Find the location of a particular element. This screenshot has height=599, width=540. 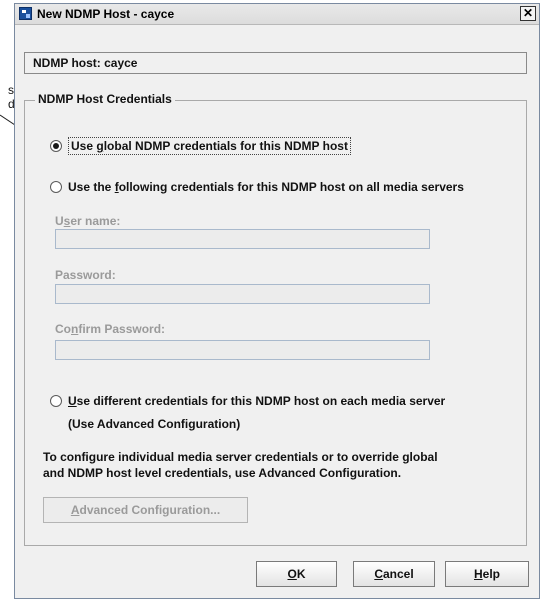

radio-different-label-line2: (Use Advanced Configuration) is located at coordinates (154, 424).